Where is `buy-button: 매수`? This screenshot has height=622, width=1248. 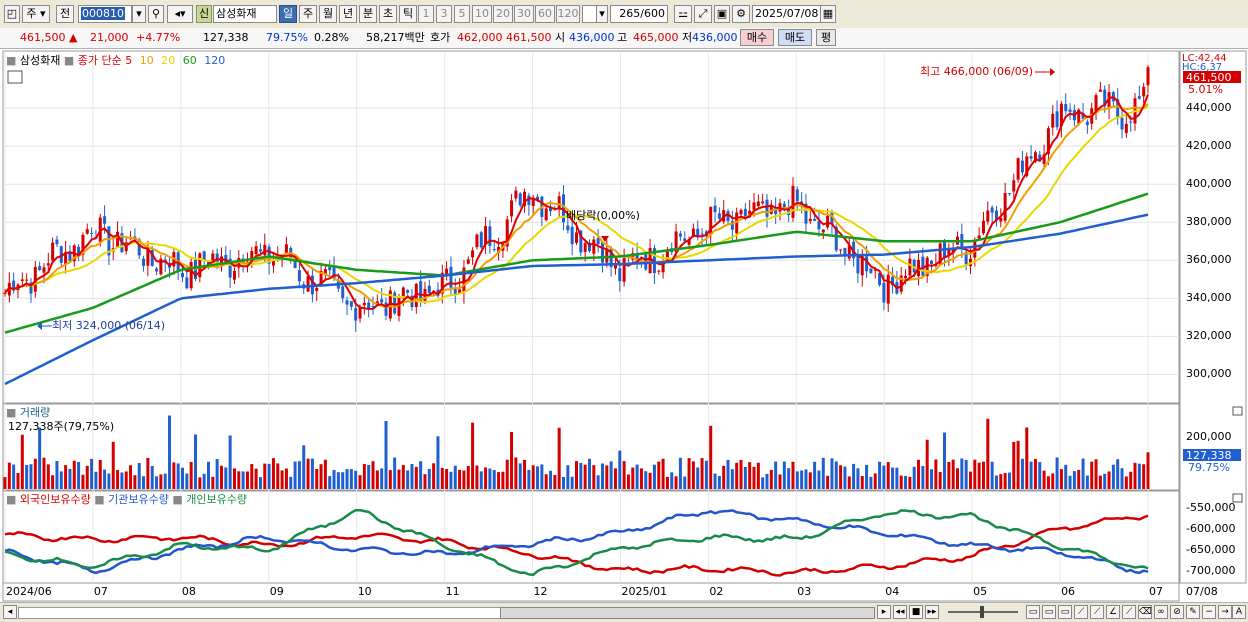
buy-button: 매수 is located at coordinates (757, 37).